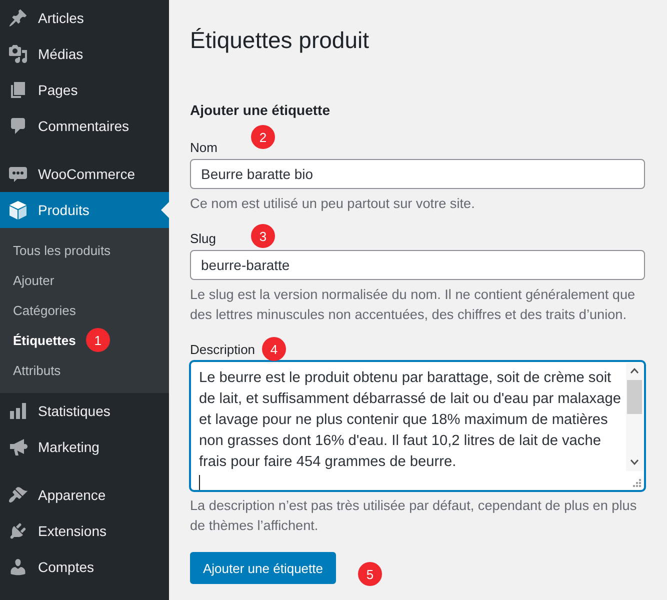 Image resolution: width=667 pixels, height=600 pixels. What do you see at coordinates (84, 370) in the screenshot?
I see `submenu-item: Attributs` at bounding box center [84, 370].